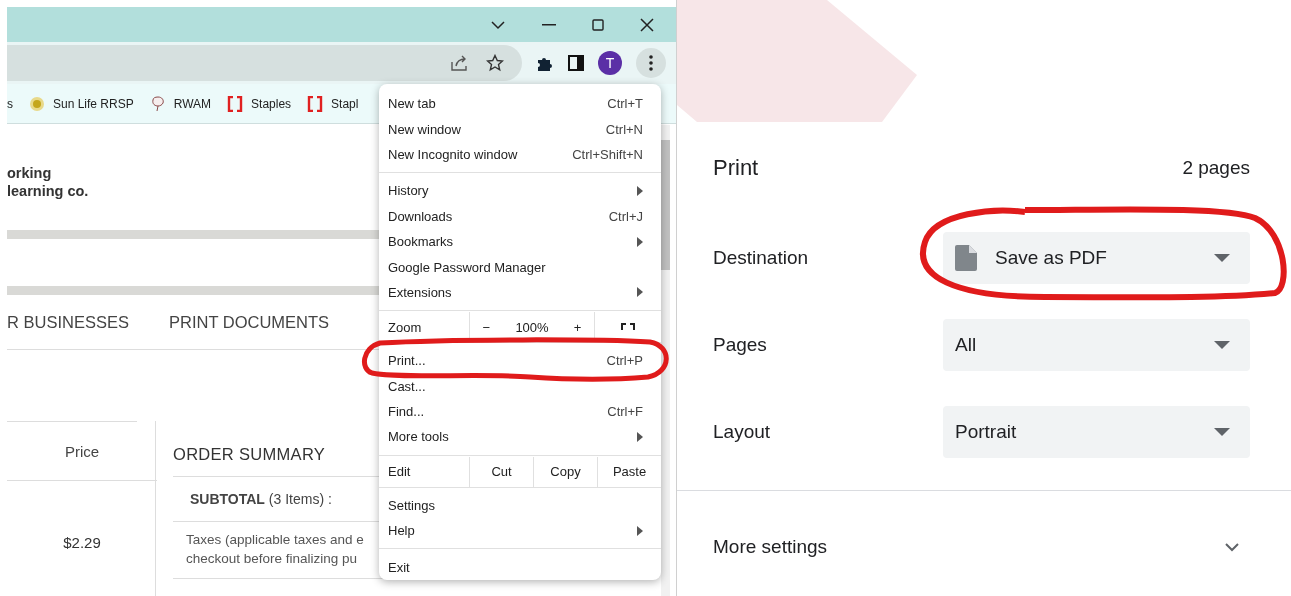 This screenshot has height=596, width=1291. What do you see at coordinates (736, 168) in the screenshot?
I see `dialog-title: Print` at bounding box center [736, 168].